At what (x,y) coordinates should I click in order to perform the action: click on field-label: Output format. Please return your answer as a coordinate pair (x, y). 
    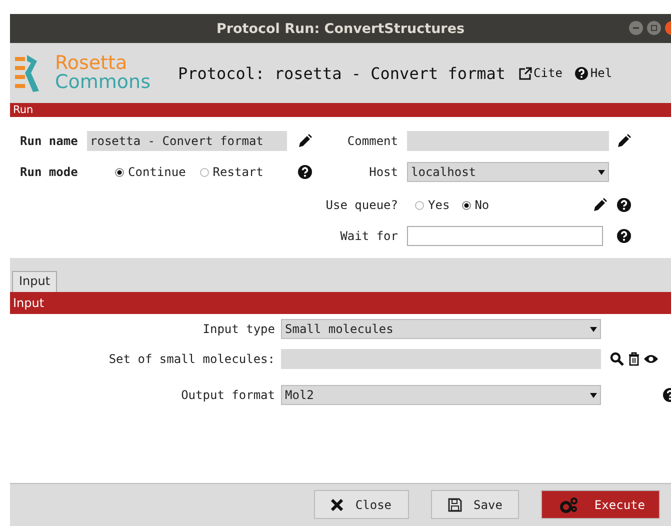
    Looking at the image, I should click on (228, 395).